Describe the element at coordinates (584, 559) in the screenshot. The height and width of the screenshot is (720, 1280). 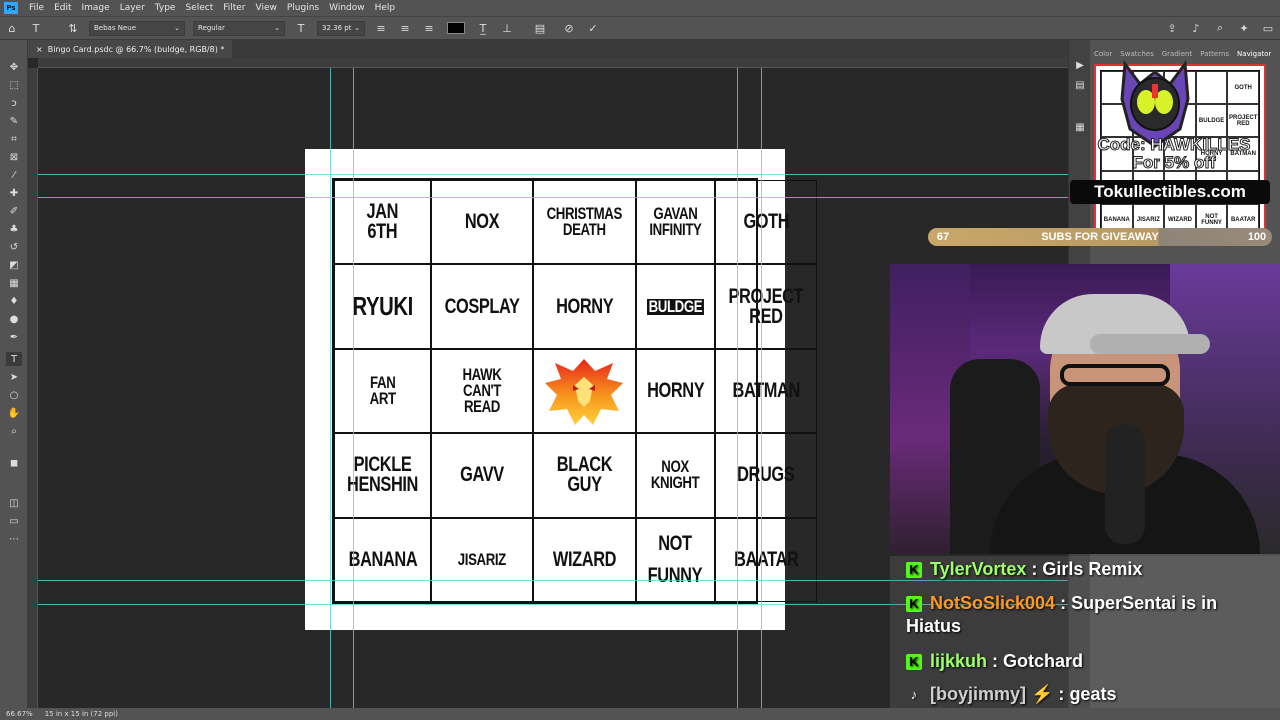
I see `bingo-cell: WIZARD` at that location.